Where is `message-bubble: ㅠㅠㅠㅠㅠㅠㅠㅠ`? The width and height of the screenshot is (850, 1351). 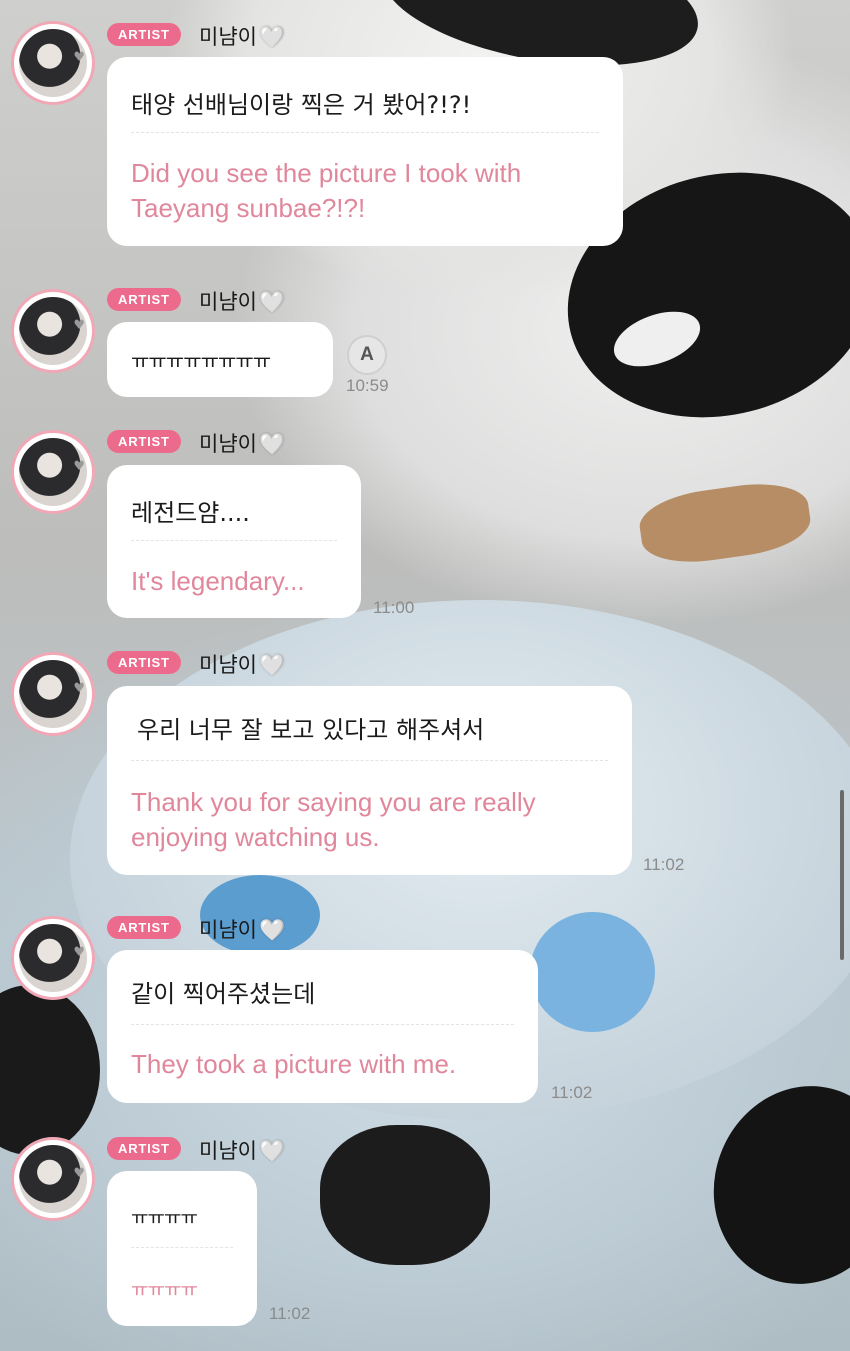 message-bubble: ㅠㅠㅠㅠㅠㅠㅠㅠ is located at coordinates (220, 359).